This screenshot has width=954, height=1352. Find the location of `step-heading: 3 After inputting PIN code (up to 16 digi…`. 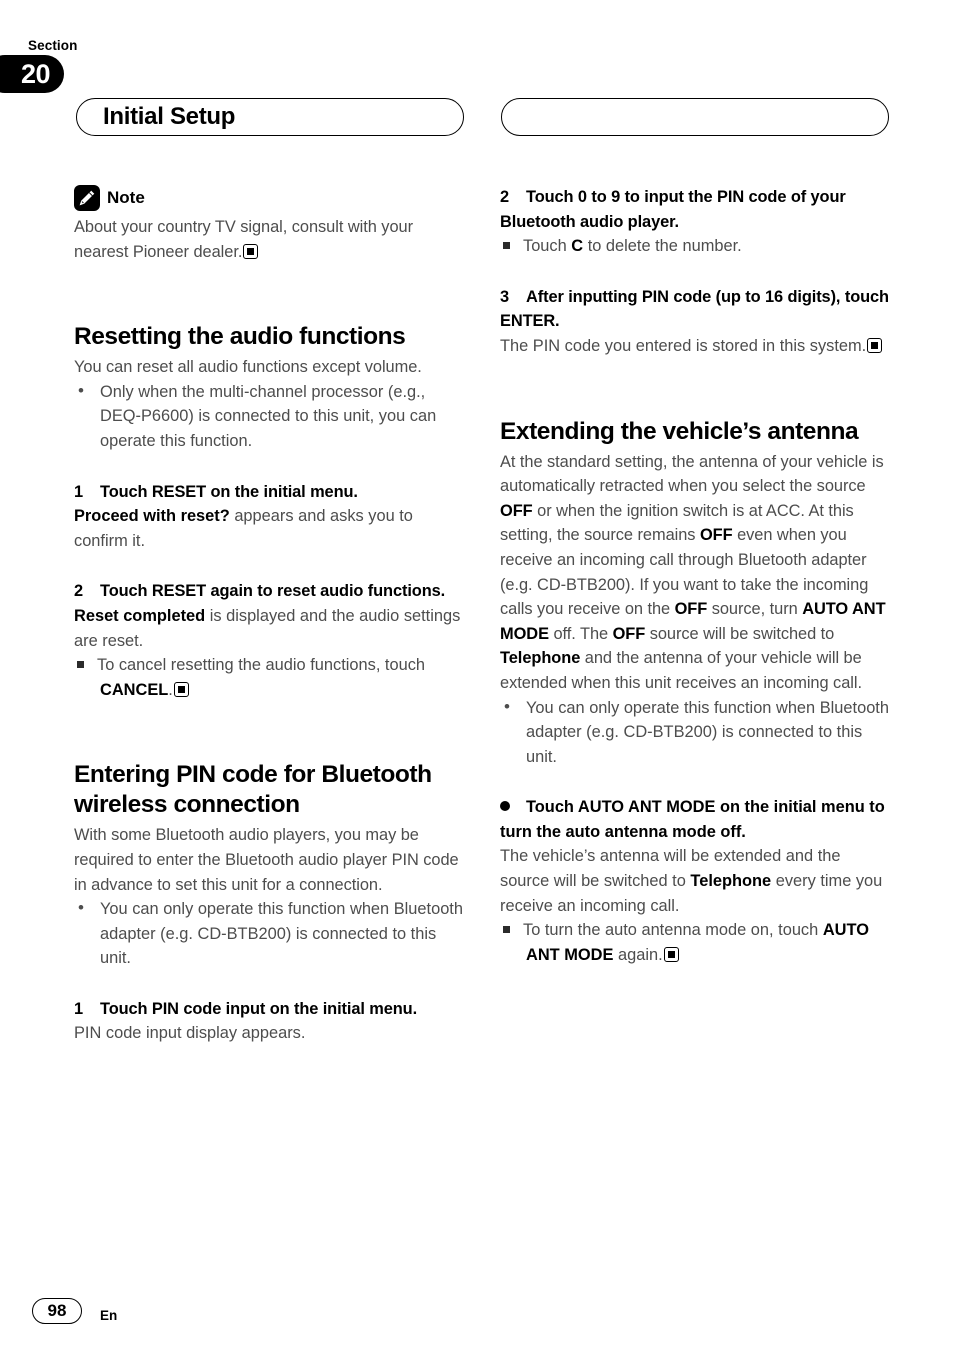

step-heading: 3 After inputting PIN code (up to 16 digi… is located at coordinates (695, 309).